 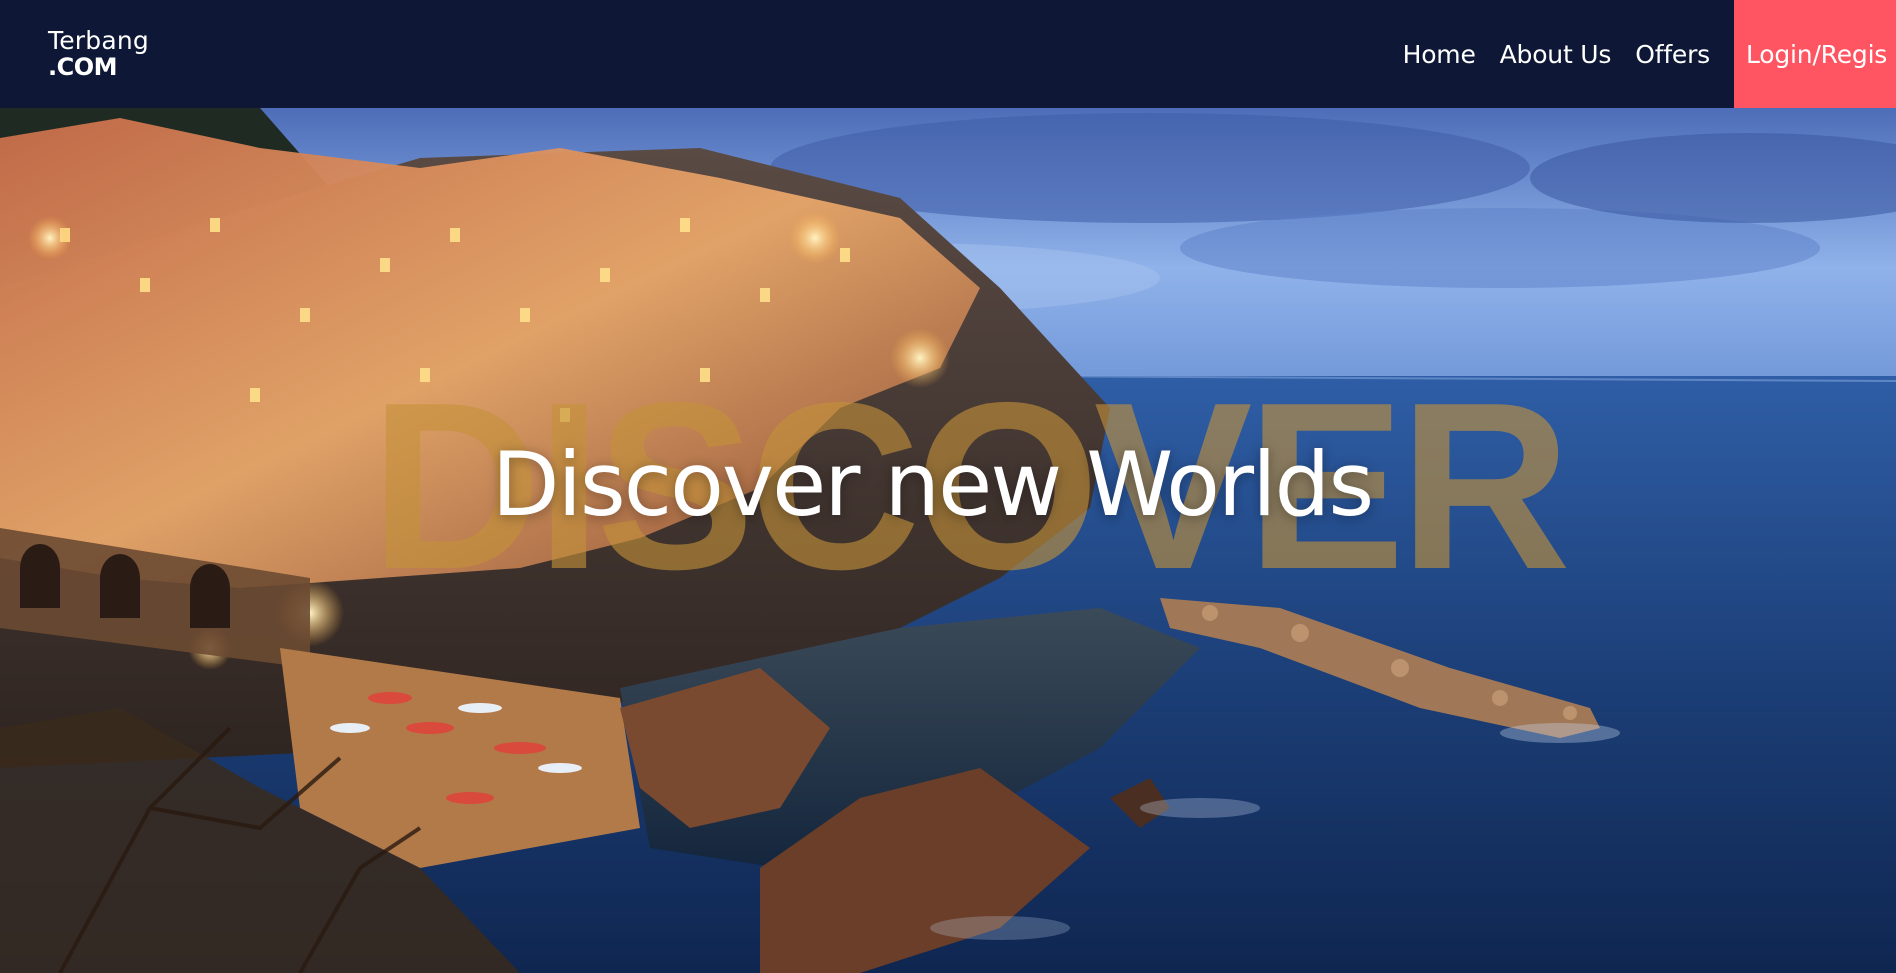 What do you see at coordinates (933, 484) in the screenshot?
I see `hero-headline: Discover new Worlds` at bounding box center [933, 484].